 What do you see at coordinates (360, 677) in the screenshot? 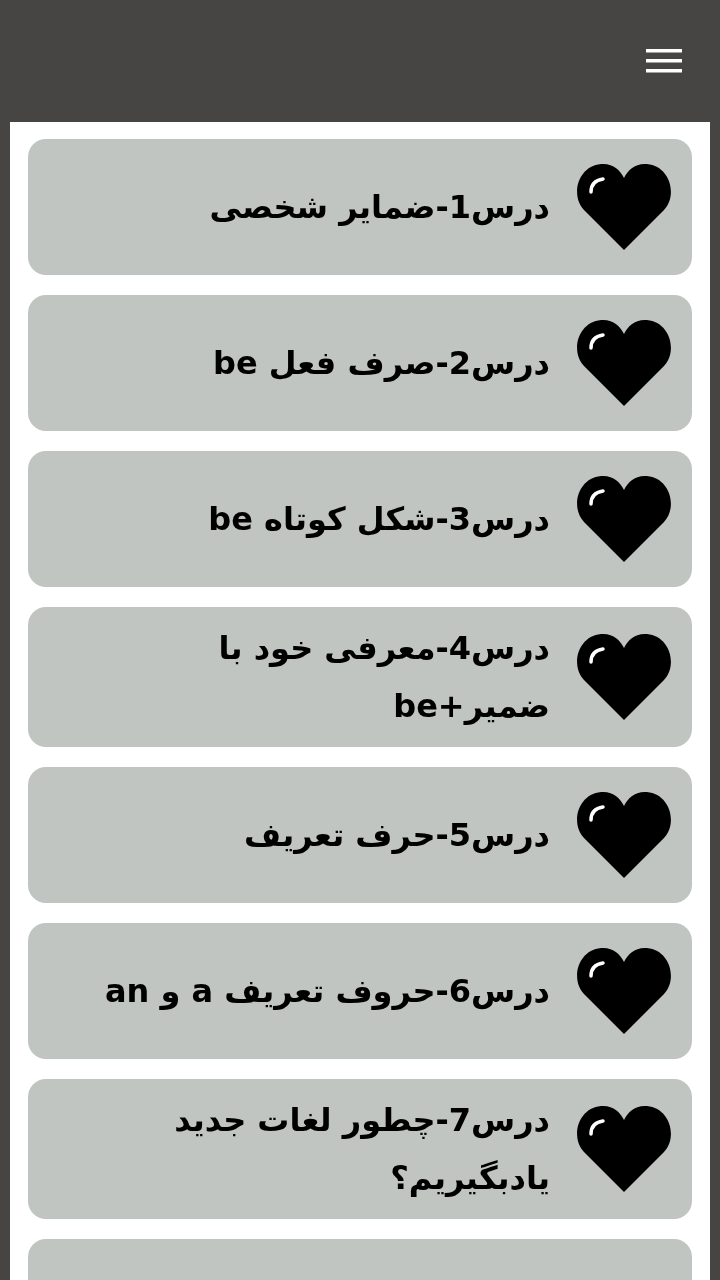
I see `lesson-card: درس4-معرفی خود با ضمیر+be` at bounding box center [360, 677].